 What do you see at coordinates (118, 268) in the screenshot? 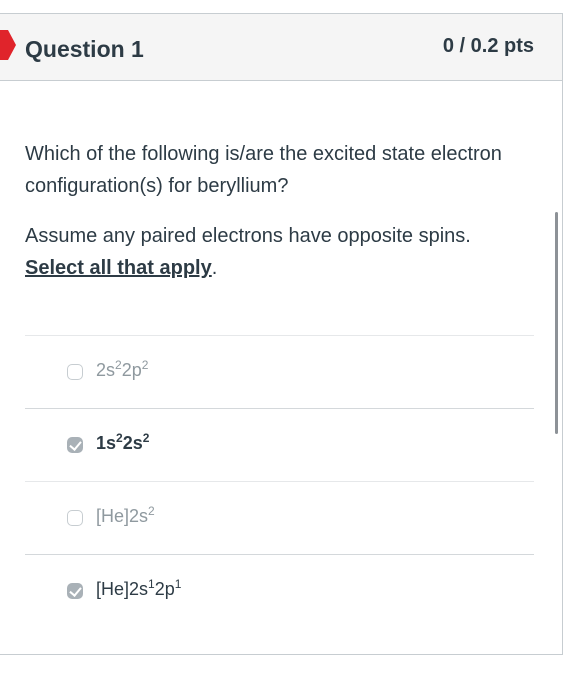
I see `select-all-emphasis: Select all that apply` at bounding box center [118, 268].